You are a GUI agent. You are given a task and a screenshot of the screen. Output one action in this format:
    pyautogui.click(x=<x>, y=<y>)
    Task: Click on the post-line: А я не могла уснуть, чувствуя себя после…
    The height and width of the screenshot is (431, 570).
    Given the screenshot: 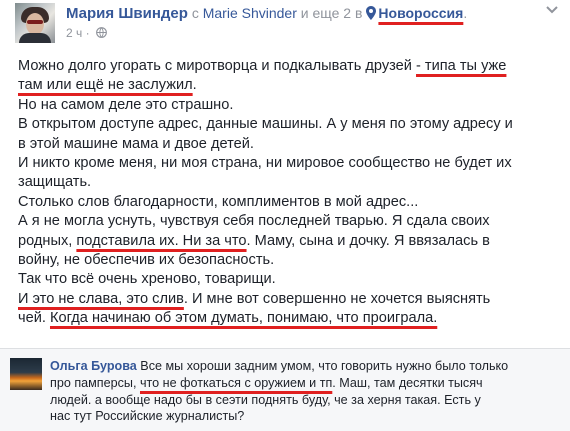 What is the action you would take?
    pyautogui.click(x=290, y=221)
    